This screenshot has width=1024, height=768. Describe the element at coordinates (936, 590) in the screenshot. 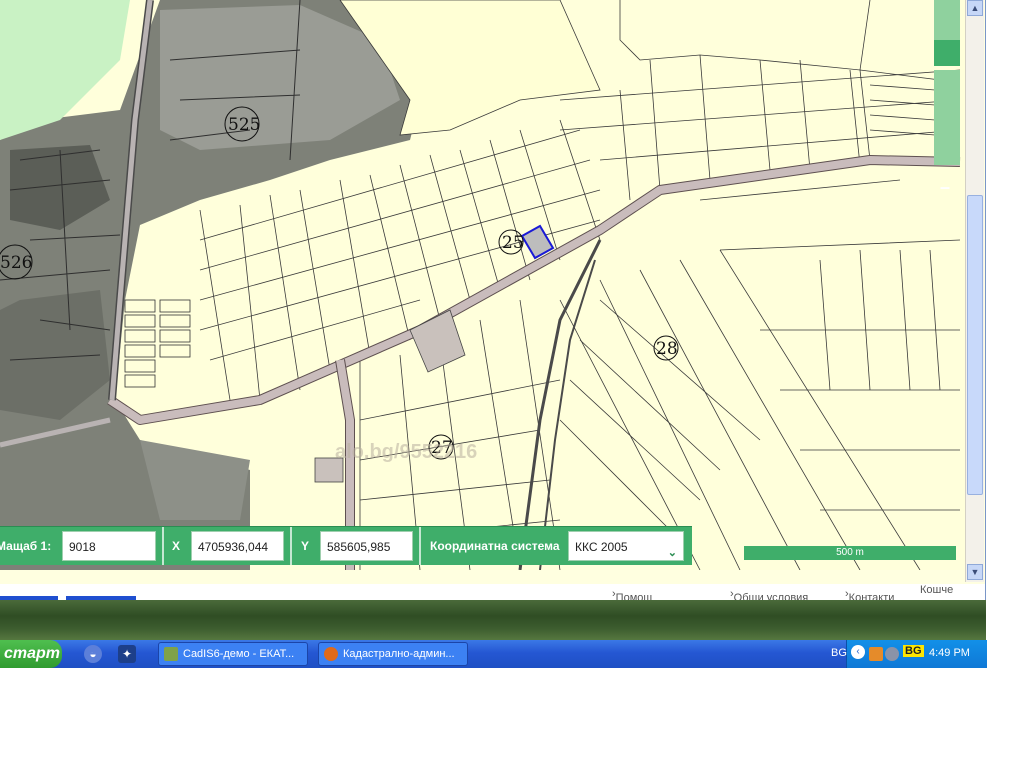

I see `cart-link: Кошче` at that location.